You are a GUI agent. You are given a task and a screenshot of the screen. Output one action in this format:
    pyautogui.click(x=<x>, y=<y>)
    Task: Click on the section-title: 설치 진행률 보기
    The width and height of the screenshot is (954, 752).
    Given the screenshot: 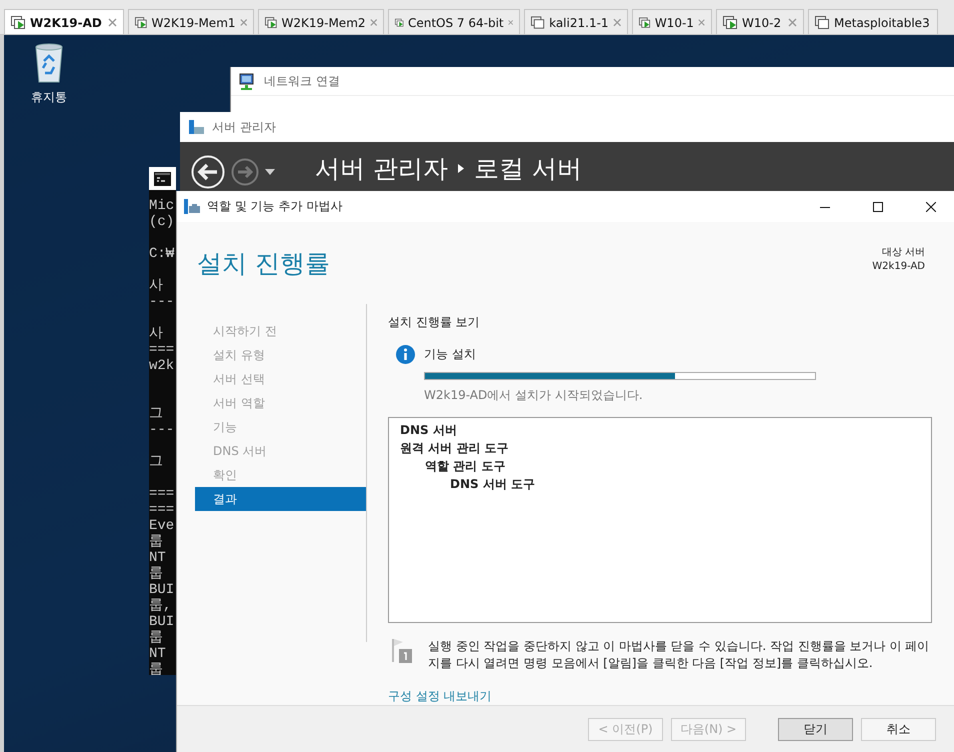 What is the action you would take?
    pyautogui.click(x=434, y=322)
    